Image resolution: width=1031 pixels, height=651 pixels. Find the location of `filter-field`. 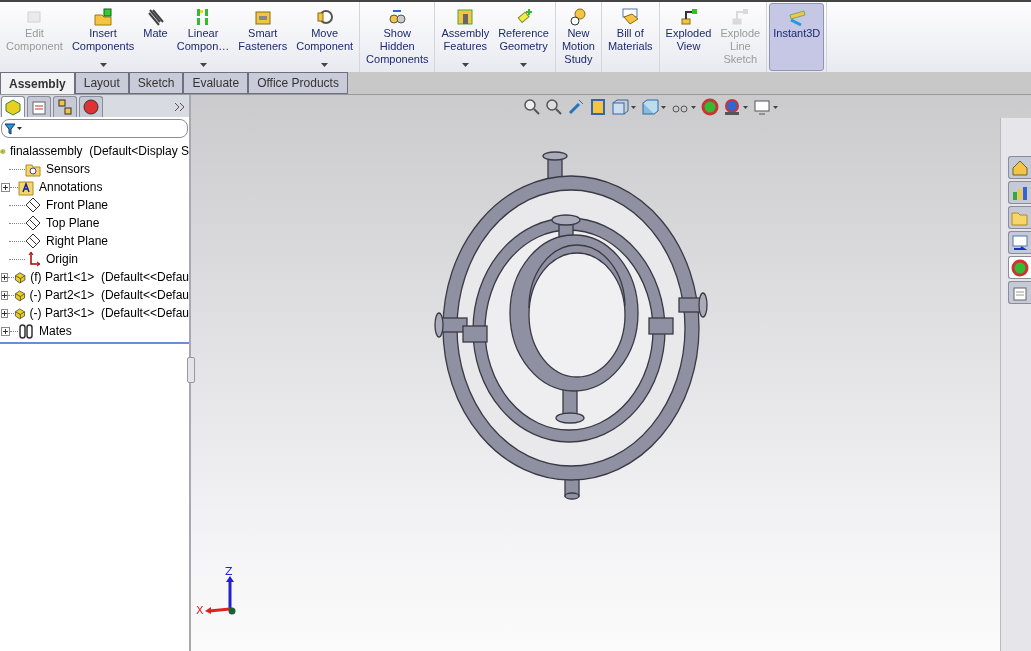

filter-field is located at coordinates (94, 128).